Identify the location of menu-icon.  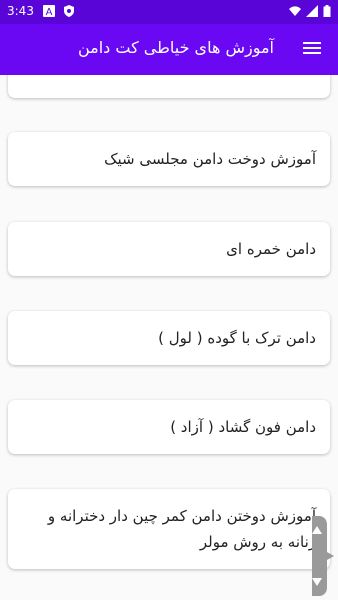
(312, 49).